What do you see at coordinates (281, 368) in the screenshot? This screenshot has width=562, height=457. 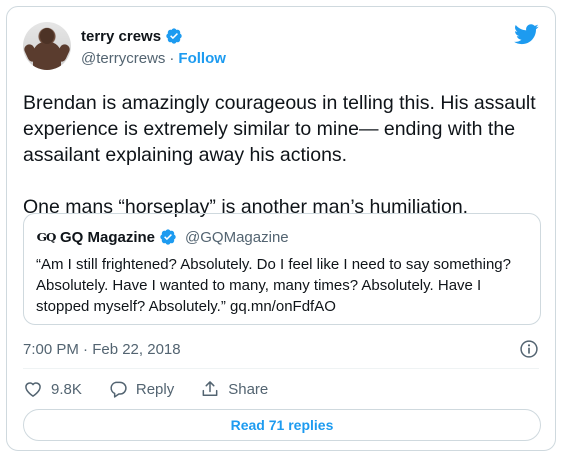 I see `divider` at bounding box center [281, 368].